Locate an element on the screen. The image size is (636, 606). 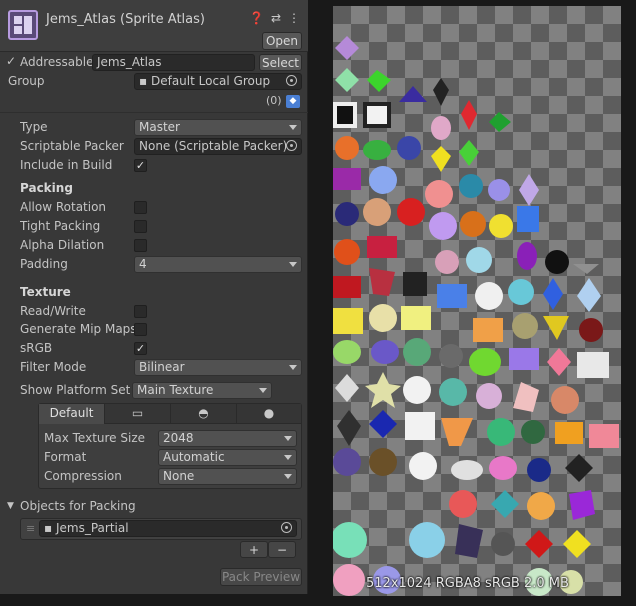
format-dropdown: Automatic is located at coordinates (227, 457).